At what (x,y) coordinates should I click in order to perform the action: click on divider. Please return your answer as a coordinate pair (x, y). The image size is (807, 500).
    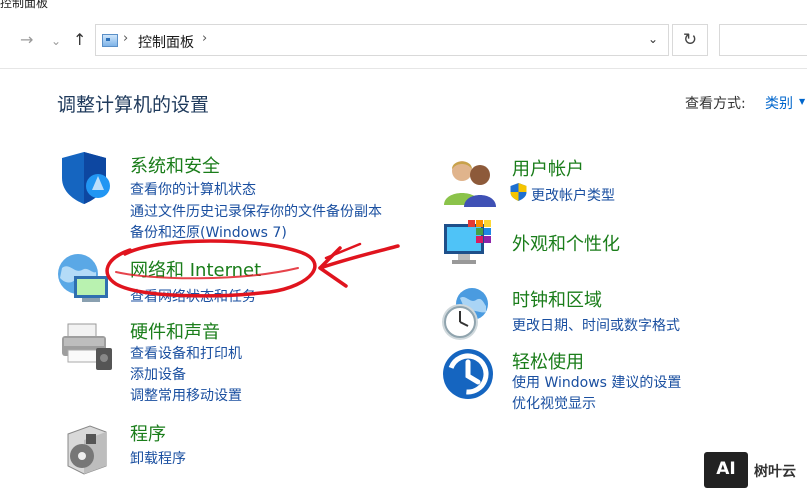
    Looking at the image, I should click on (403, 68).